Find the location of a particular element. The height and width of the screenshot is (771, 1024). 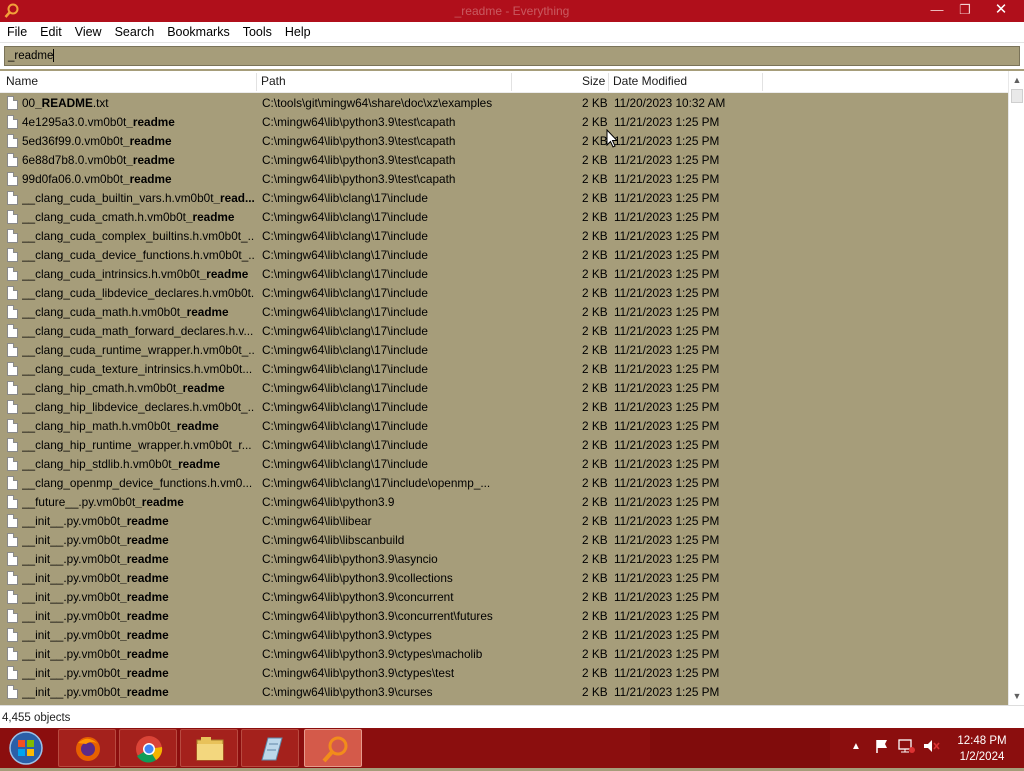

menu-tools: Tools is located at coordinates (257, 30).